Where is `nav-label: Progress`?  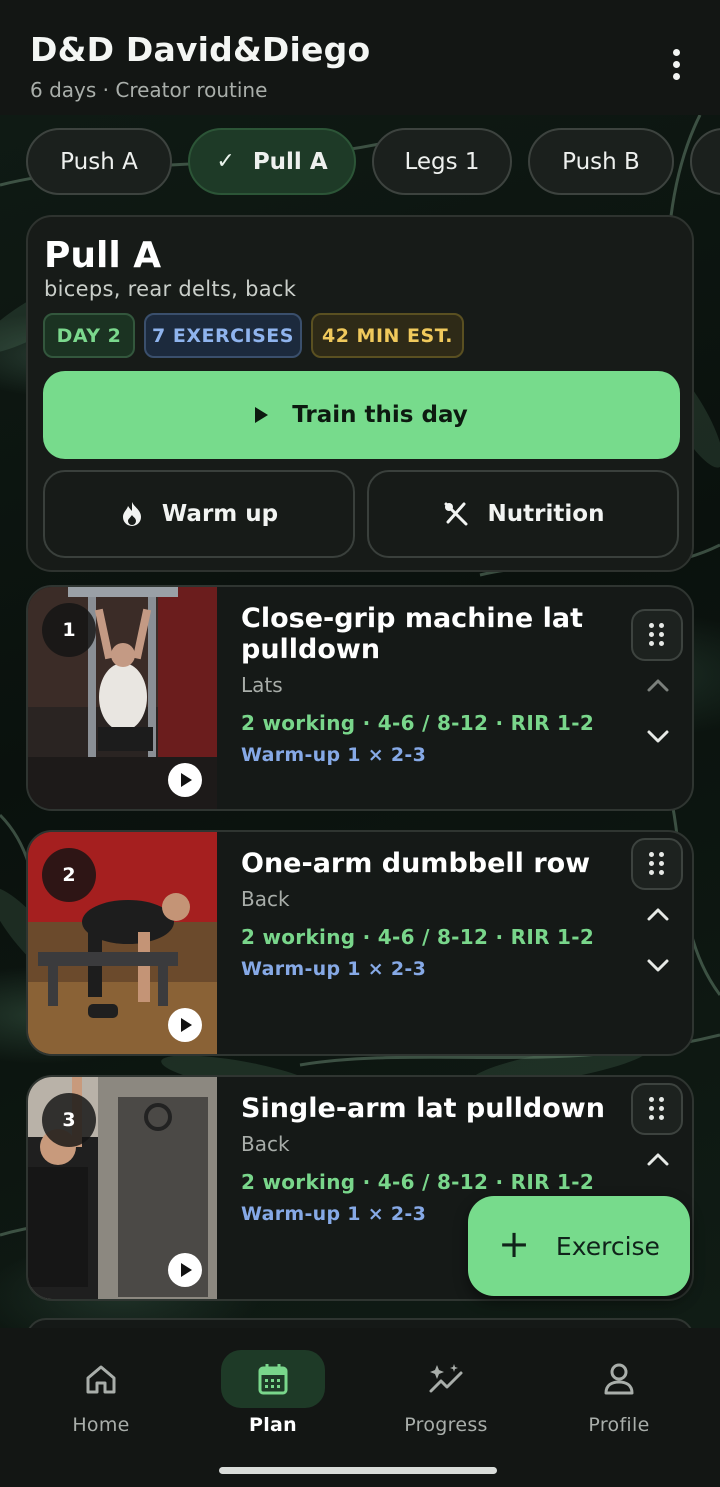
nav-label: Progress is located at coordinates (446, 1425).